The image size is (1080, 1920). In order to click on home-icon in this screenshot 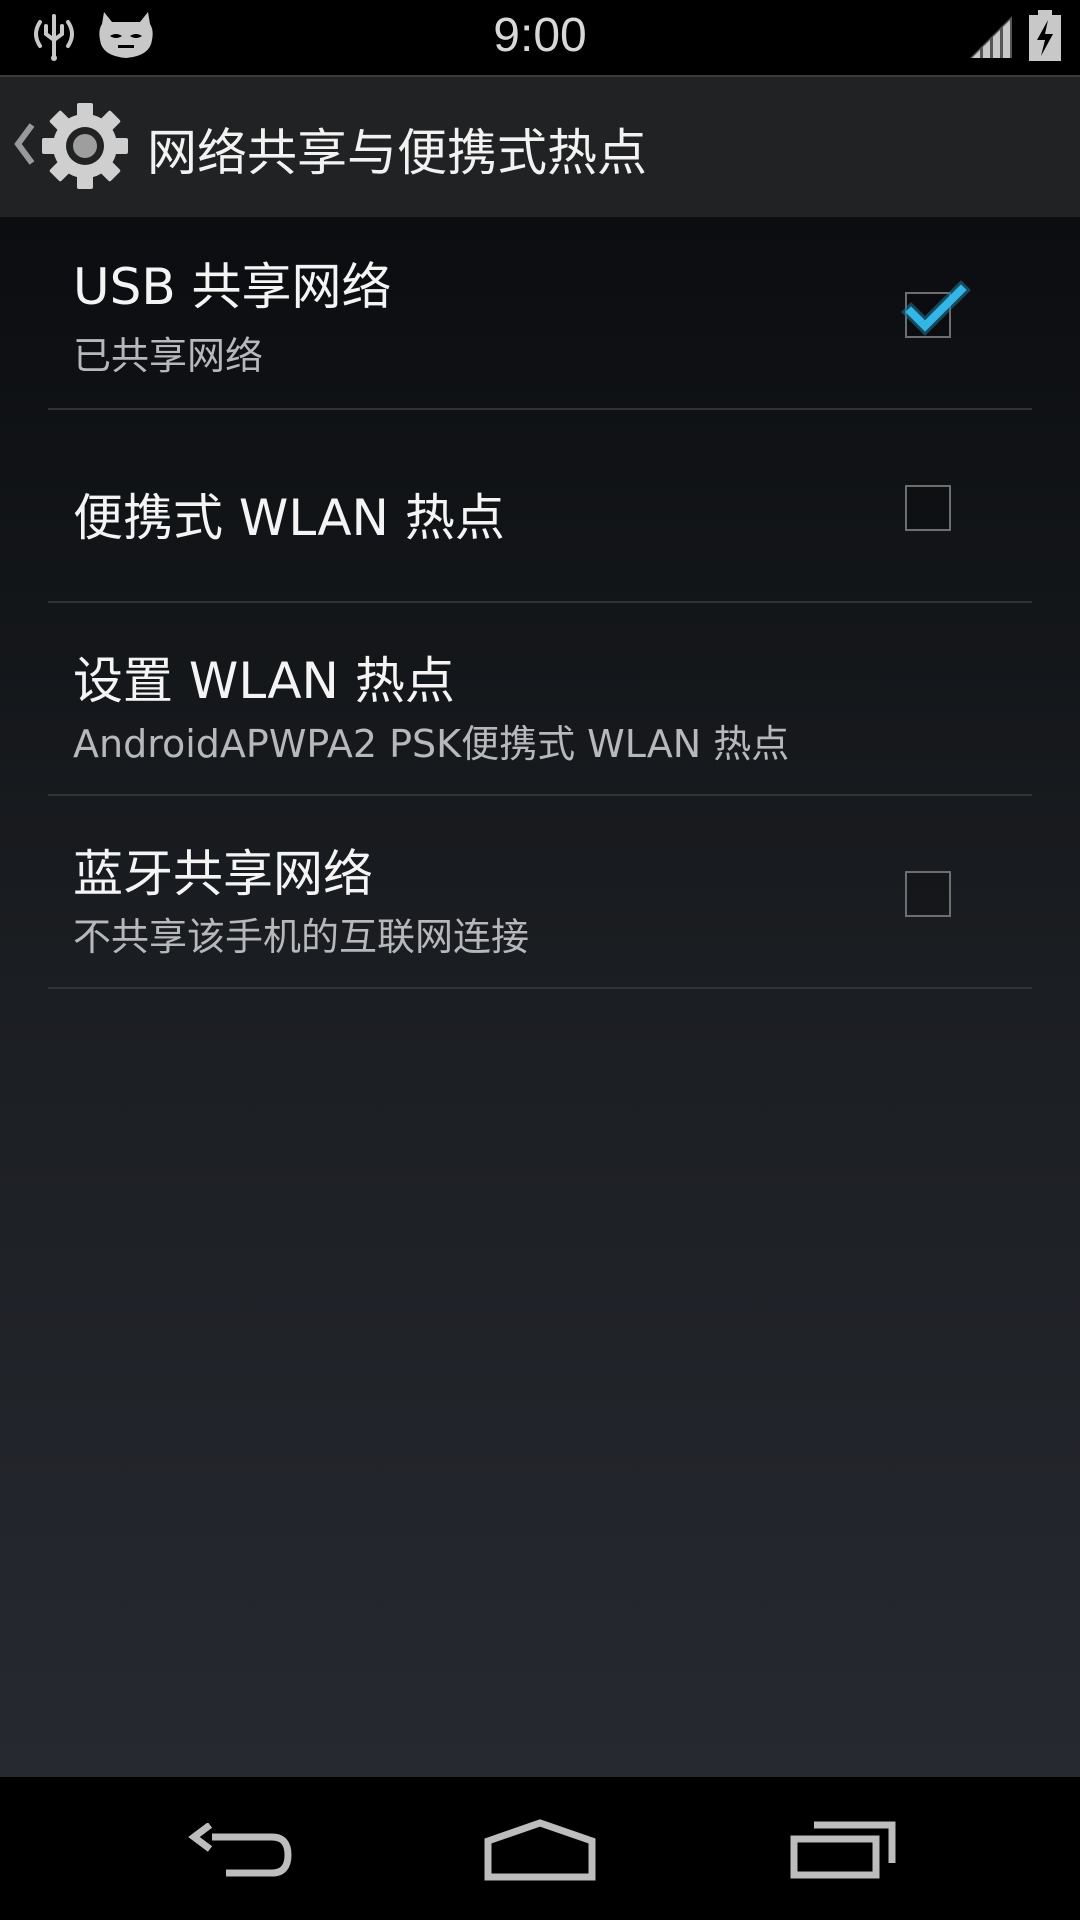, I will do `click(540, 1852)`.